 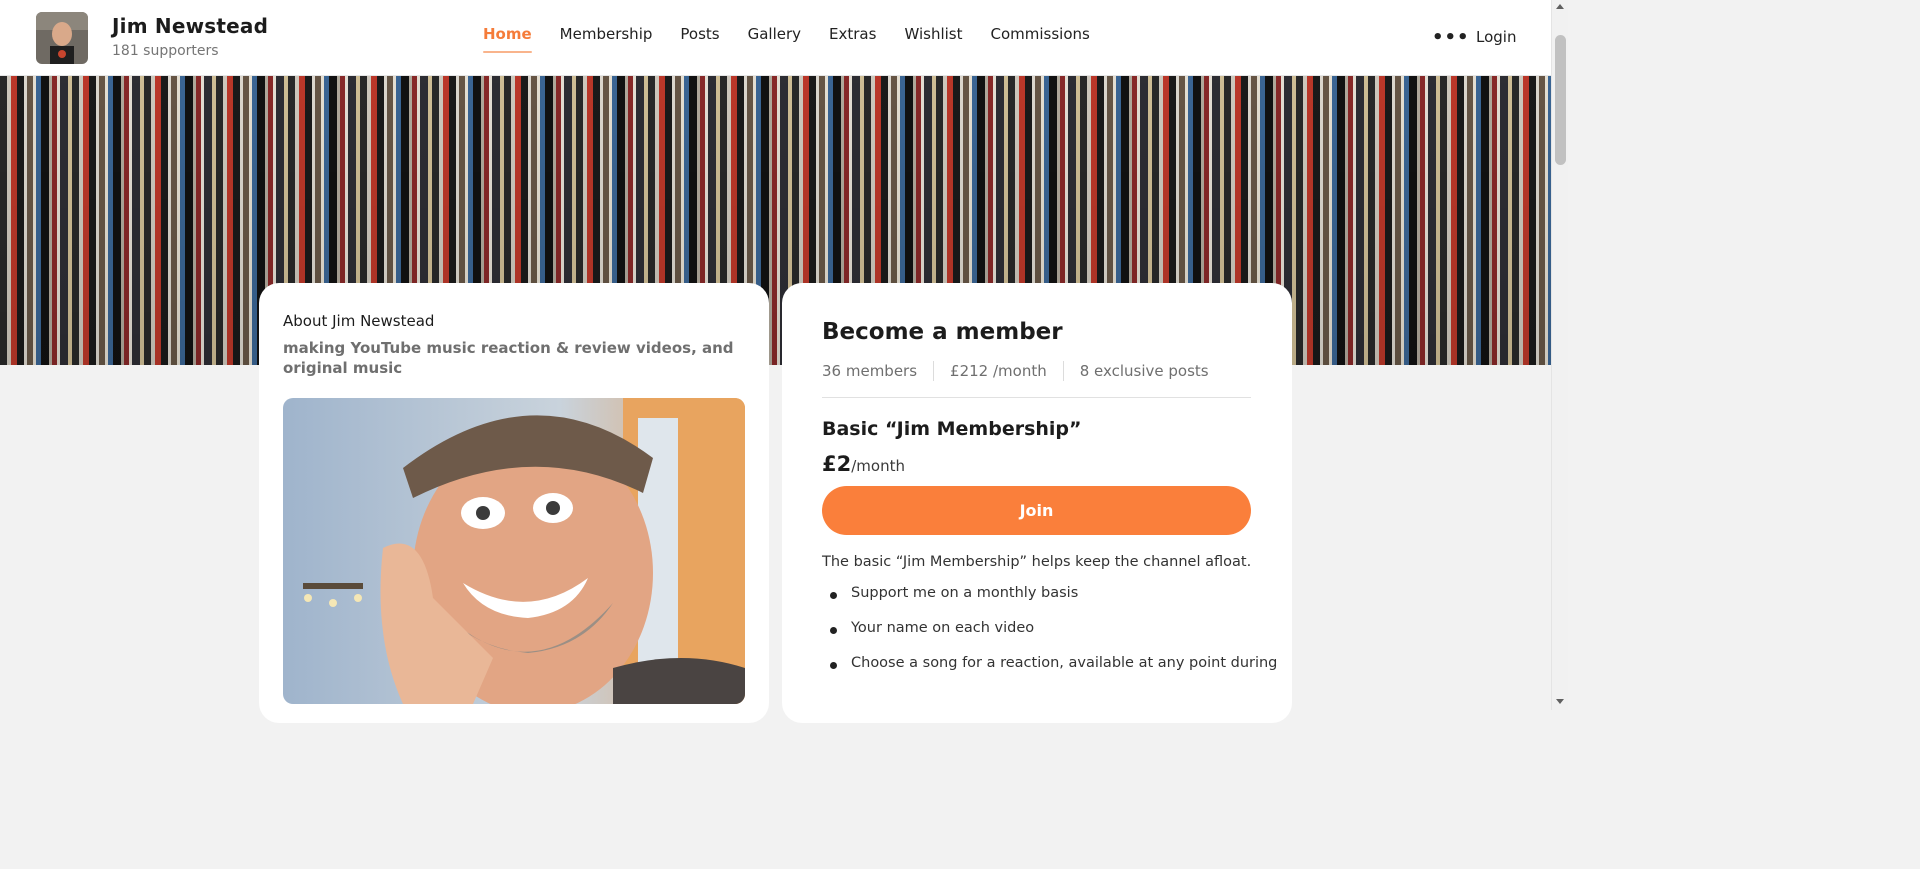 What do you see at coordinates (952, 429) in the screenshot?
I see `tier-name: Basic “Jim Membership”` at bounding box center [952, 429].